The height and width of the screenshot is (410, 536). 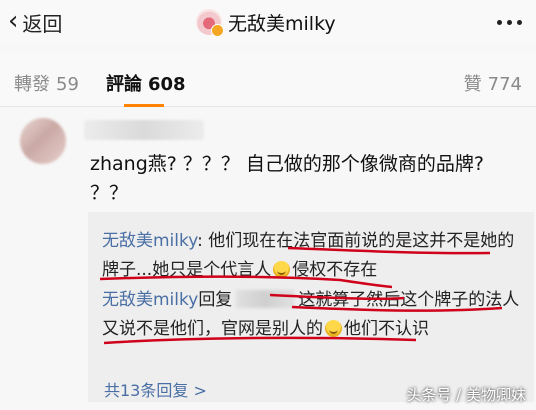 I want to click on verified-badge-icon, so click(x=217, y=30).